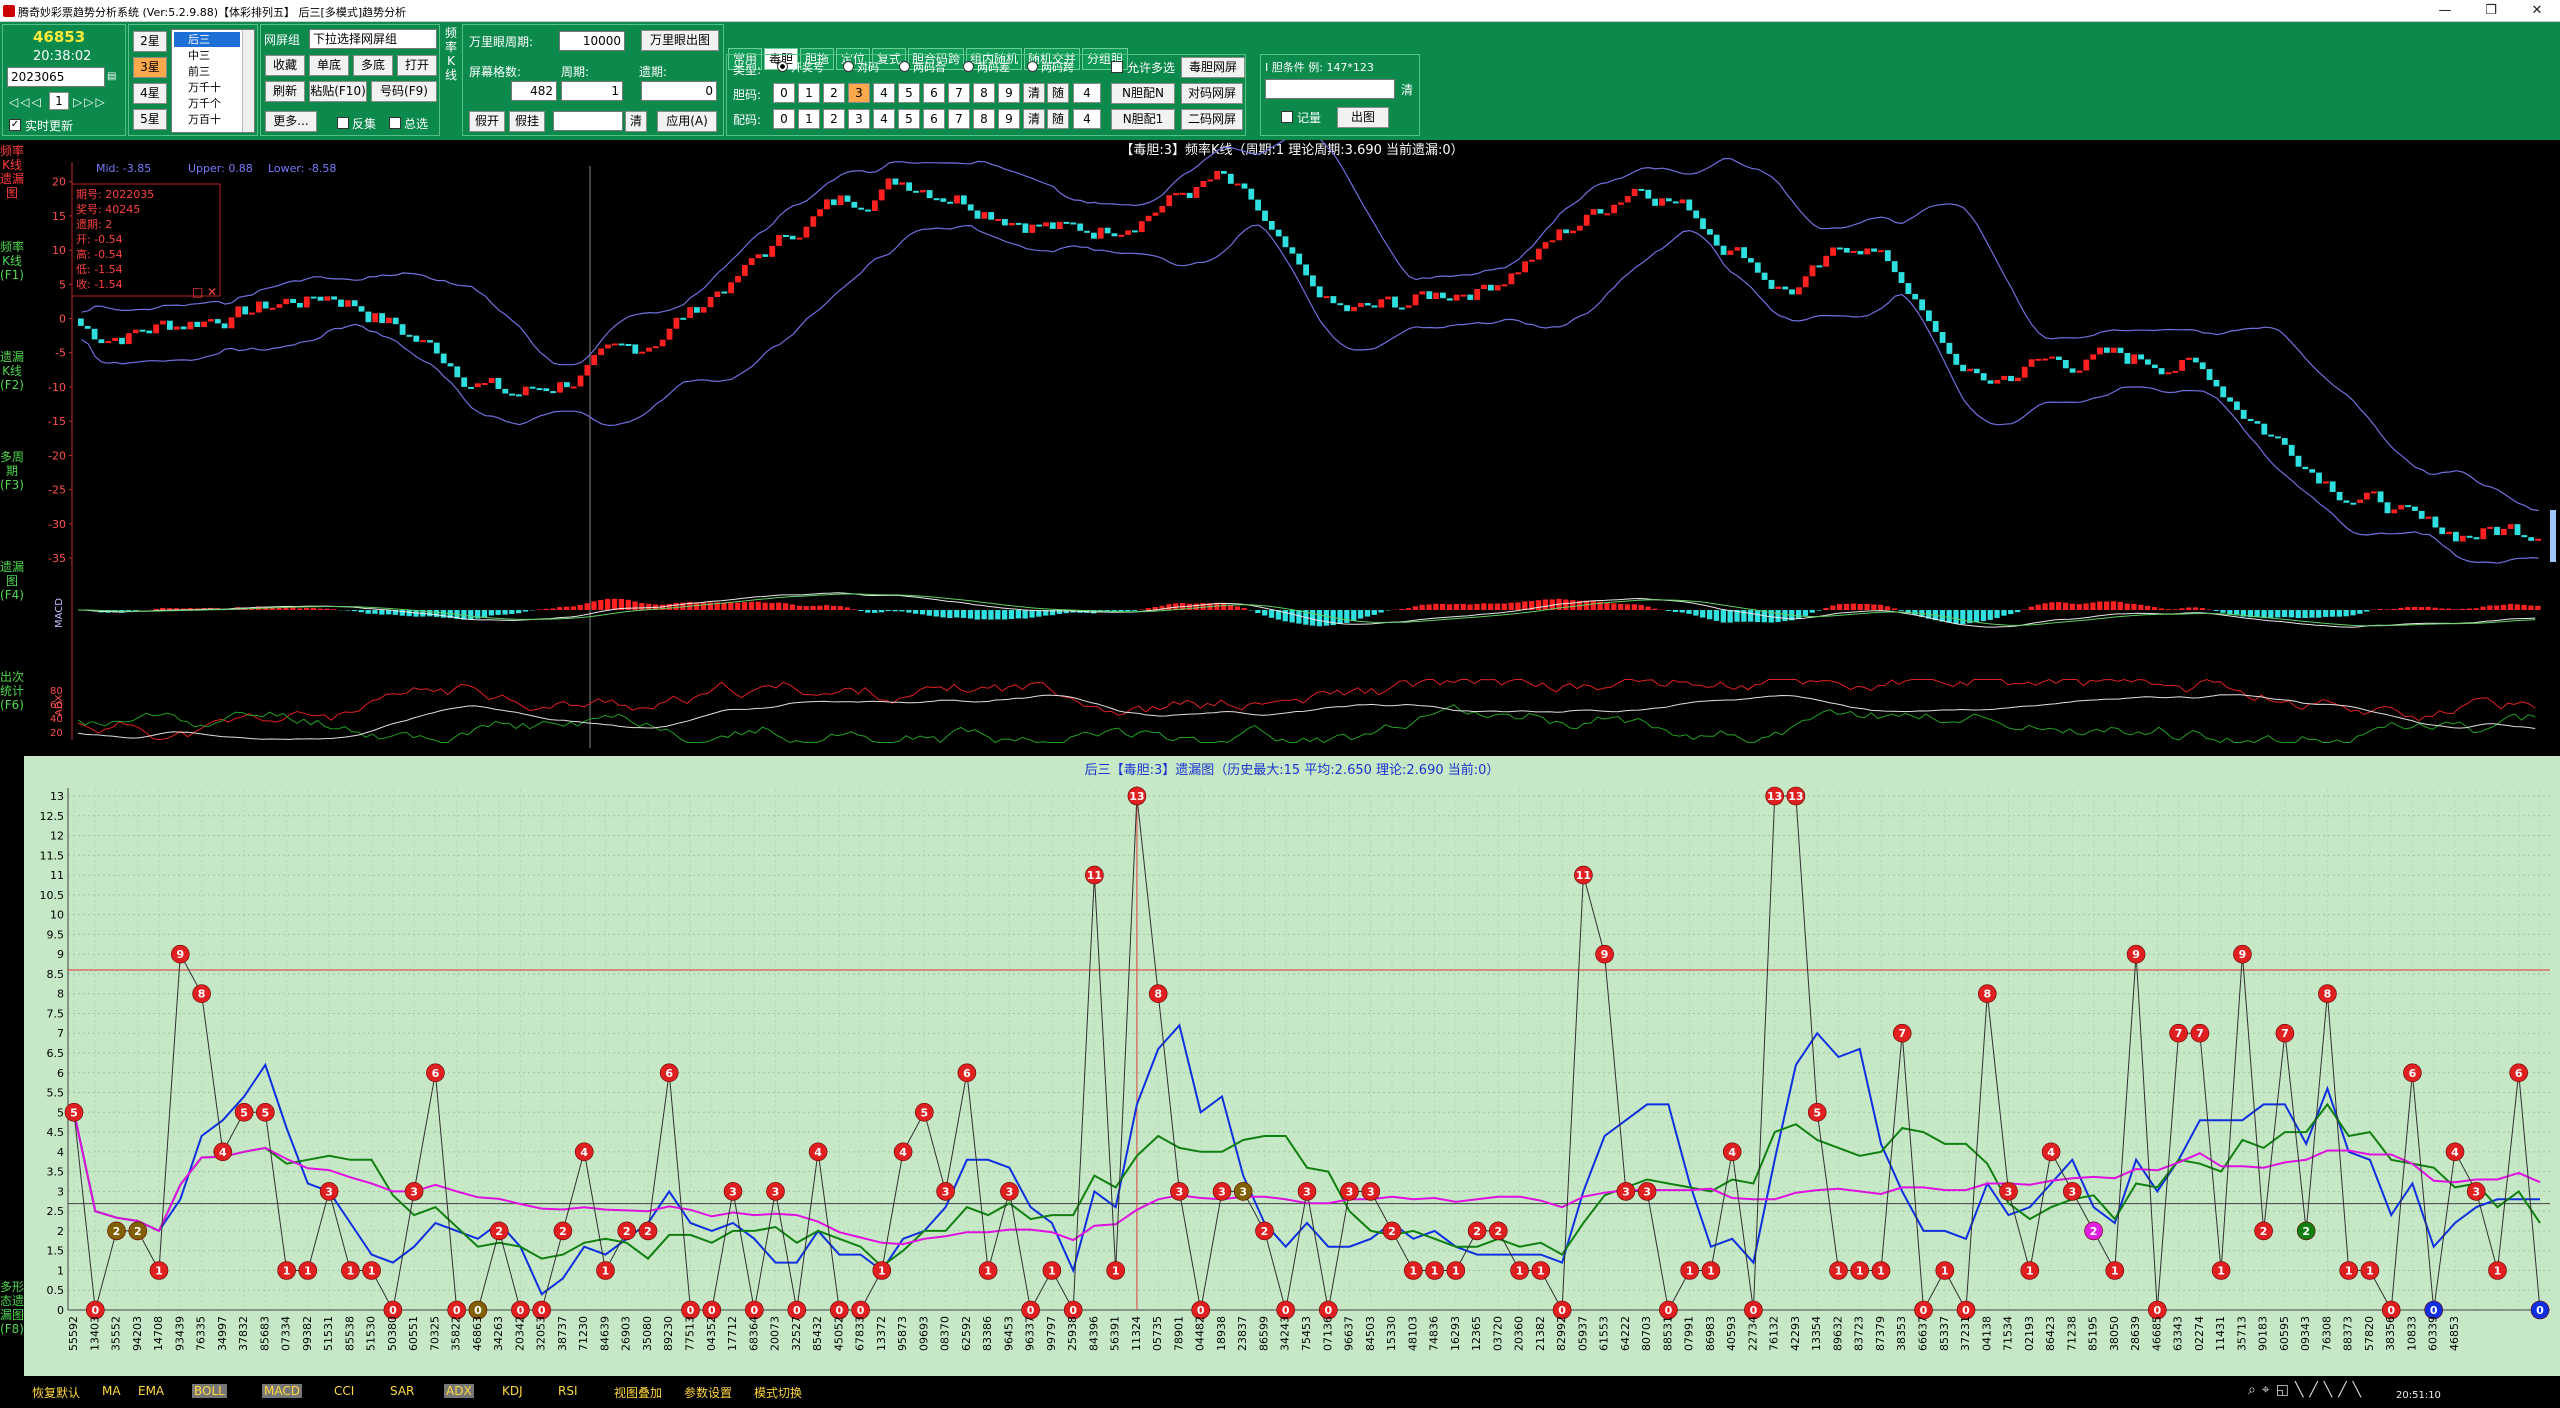 The height and width of the screenshot is (1408, 2560). Describe the element at coordinates (207, 55) in the screenshot. I see `list-item-1: 中三` at that location.